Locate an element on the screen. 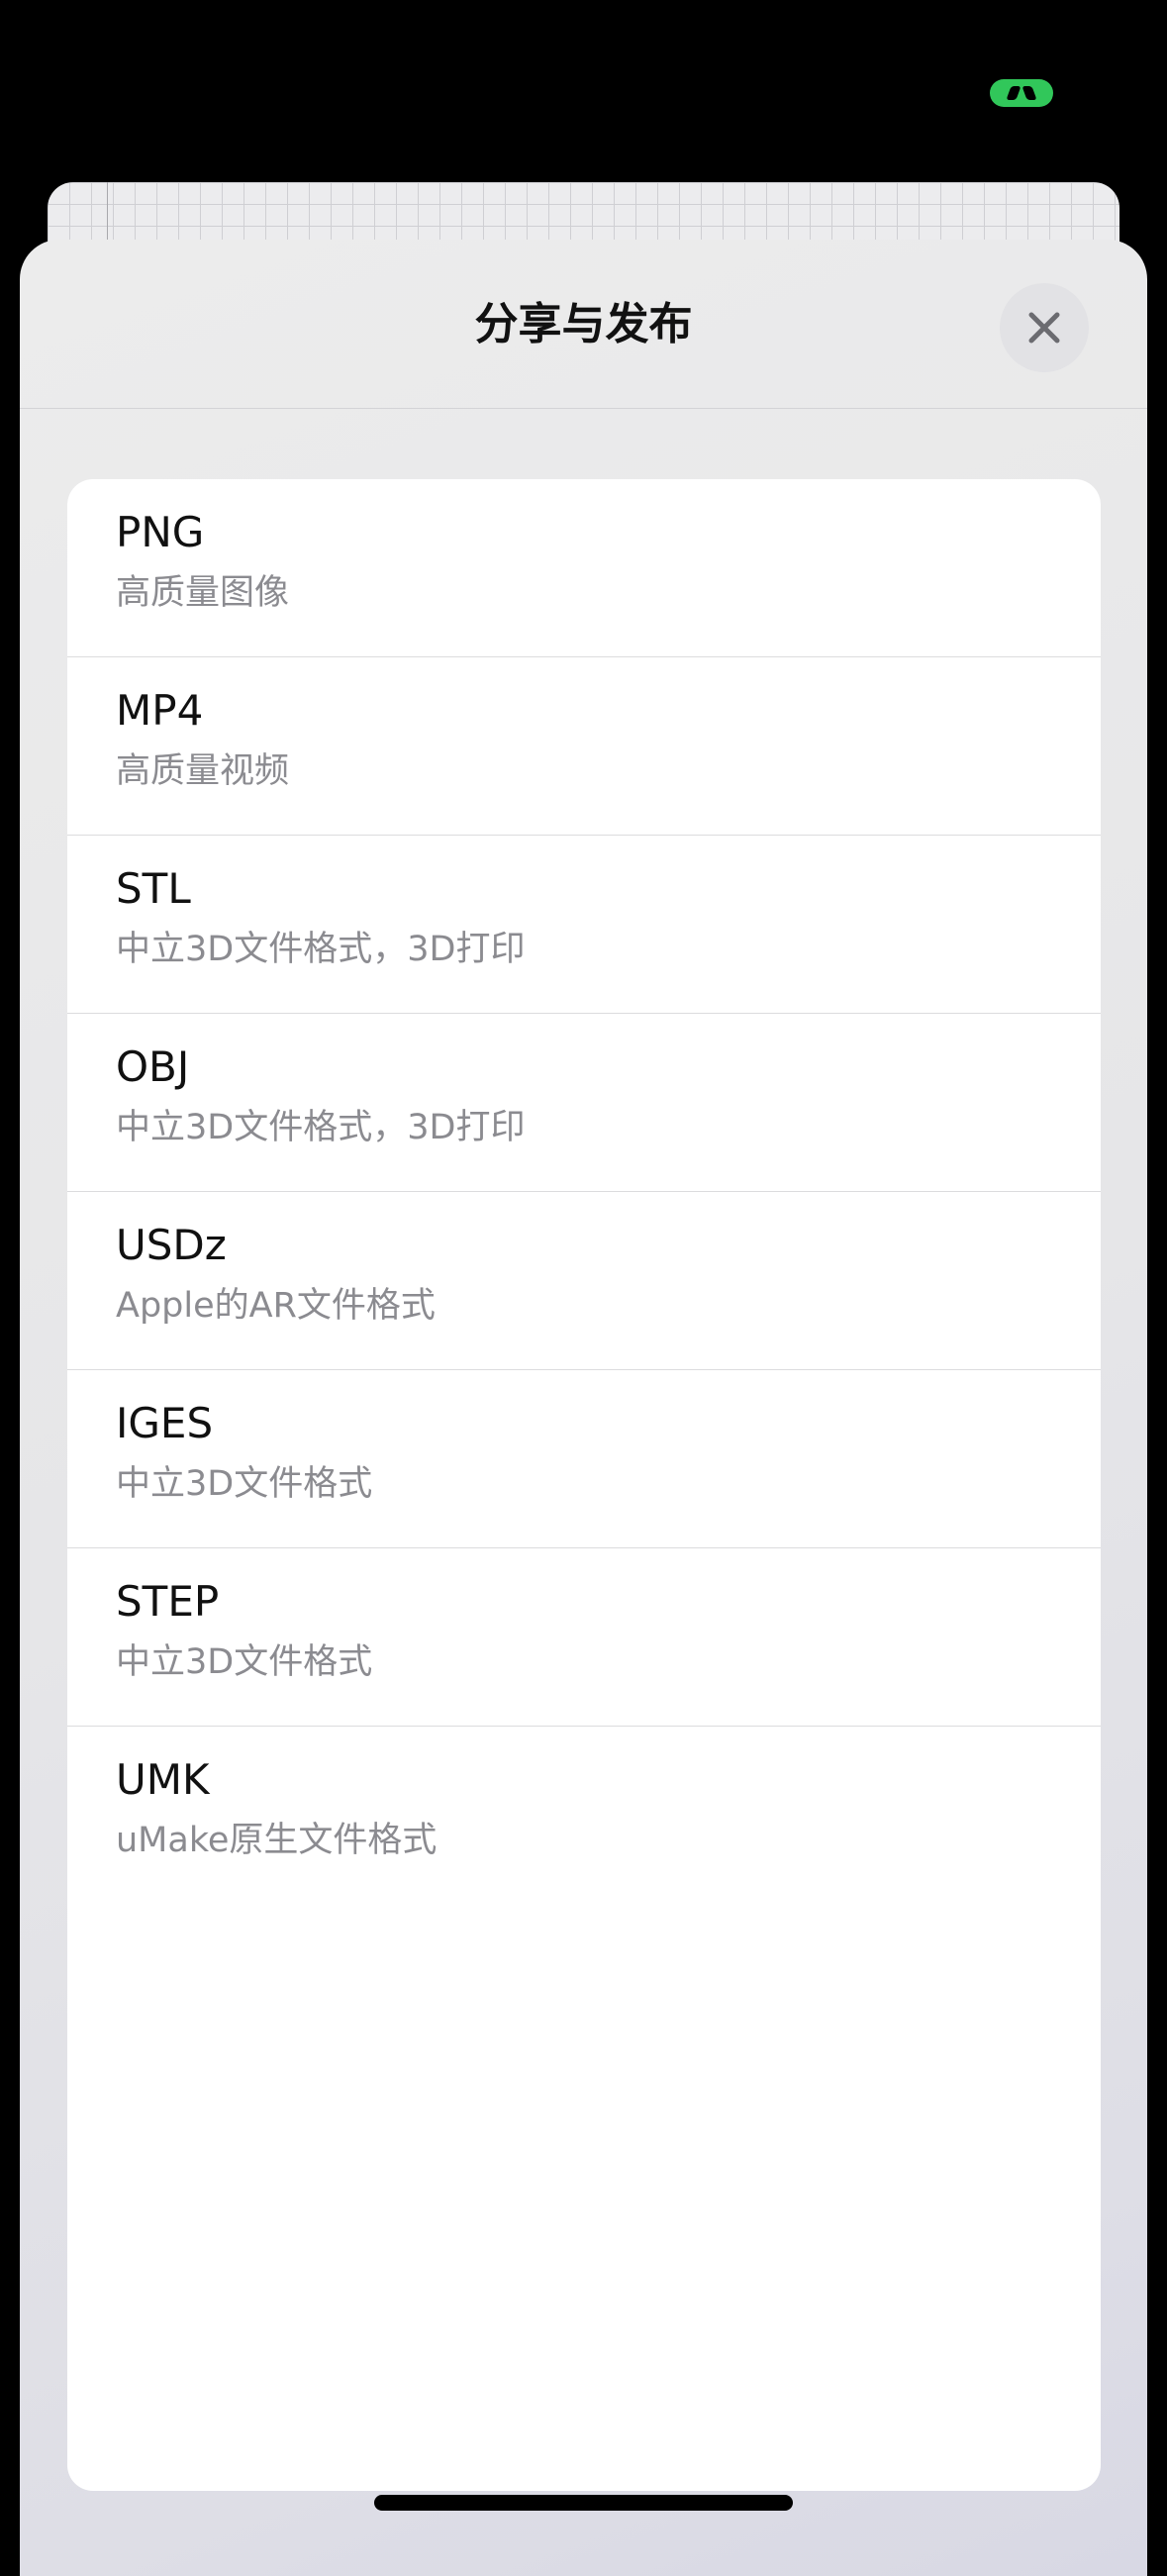  option-title: OBJ is located at coordinates (153, 1067).